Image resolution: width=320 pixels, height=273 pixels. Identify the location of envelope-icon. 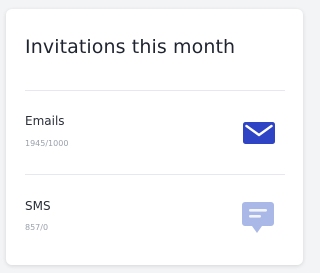
(259, 135).